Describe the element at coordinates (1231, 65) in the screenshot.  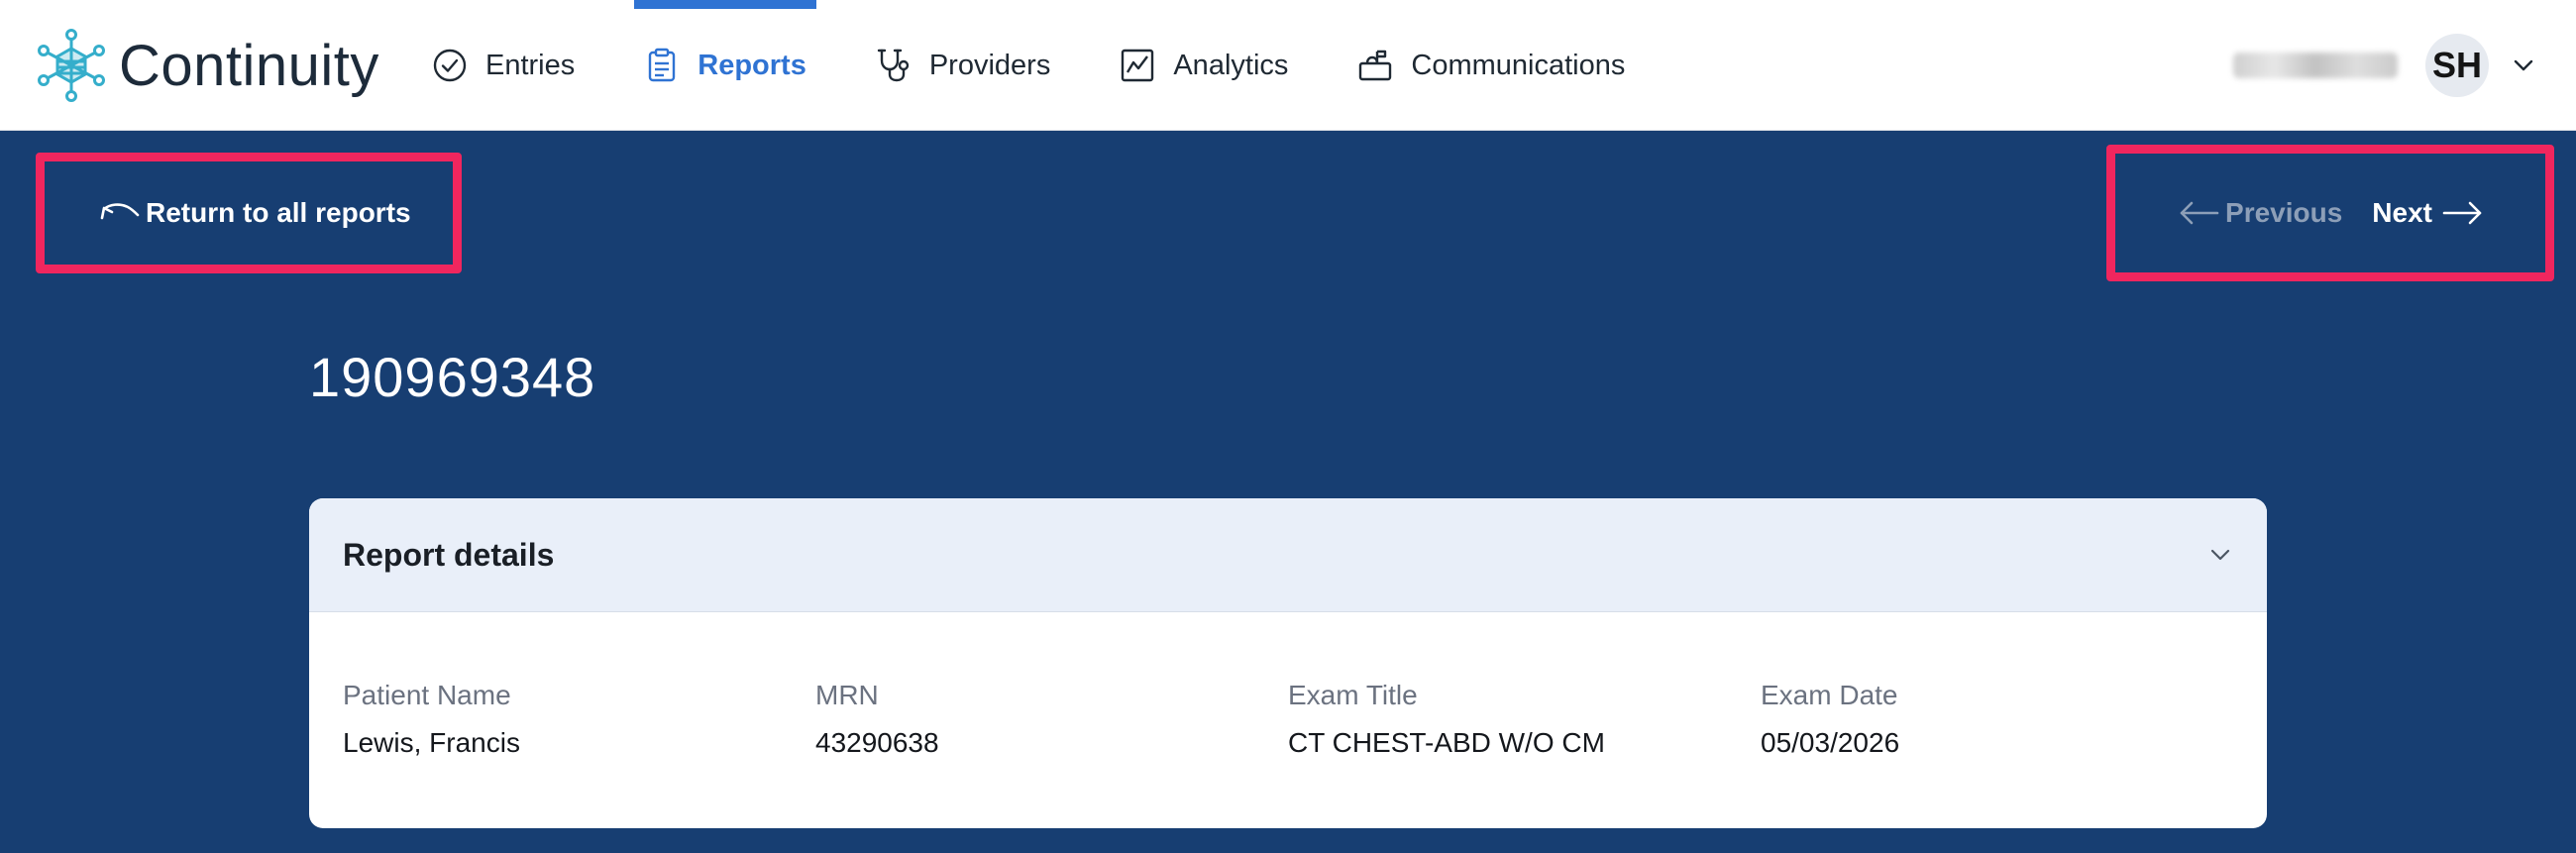
I see `nav-item-label: Analytics` at that location.